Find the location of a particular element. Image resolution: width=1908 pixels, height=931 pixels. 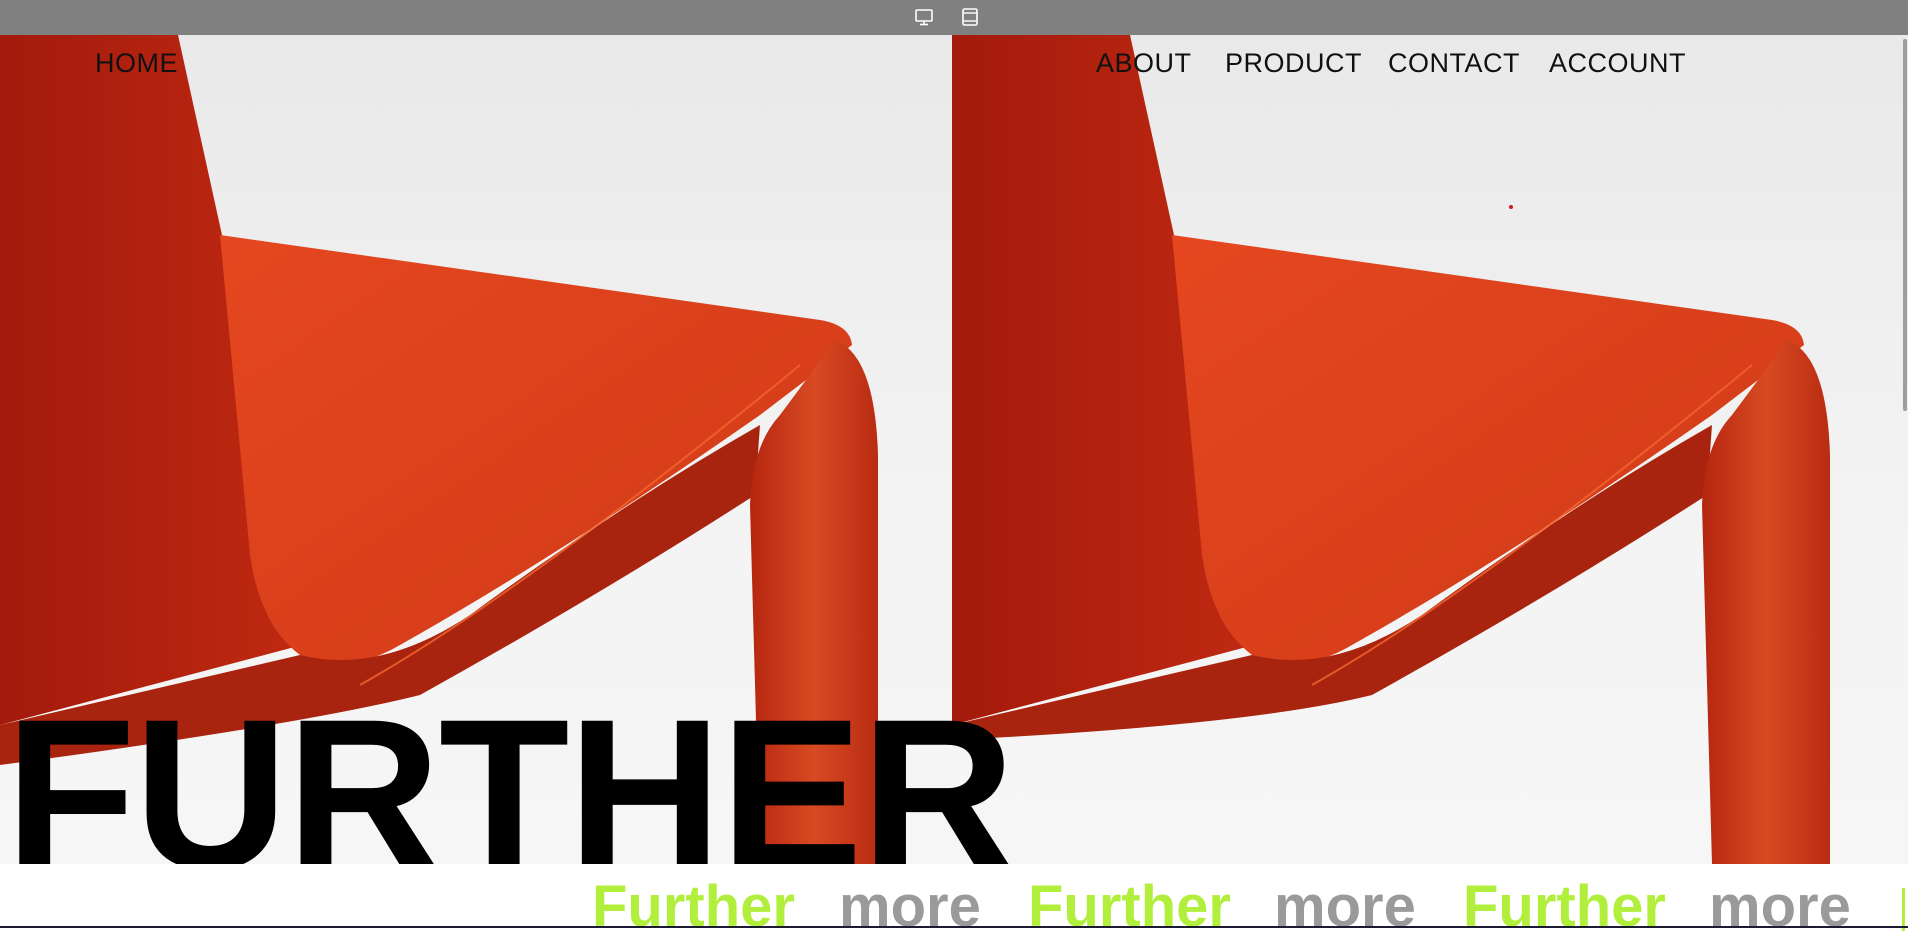

tablet-view-icon is located at coordinates (970, 17).